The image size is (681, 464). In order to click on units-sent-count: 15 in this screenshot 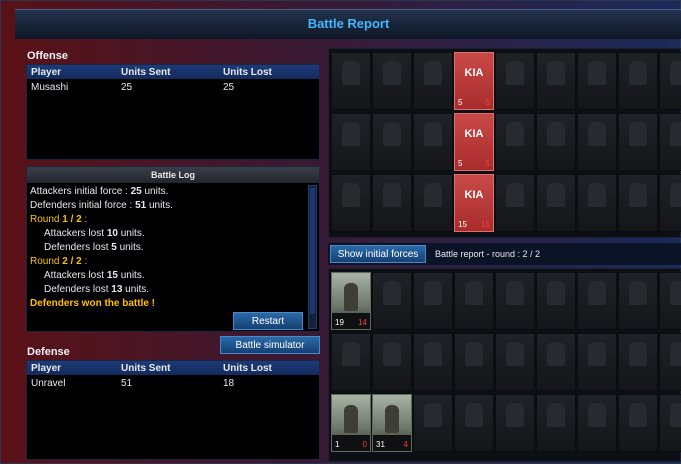, I will do `click(462, 224)`.